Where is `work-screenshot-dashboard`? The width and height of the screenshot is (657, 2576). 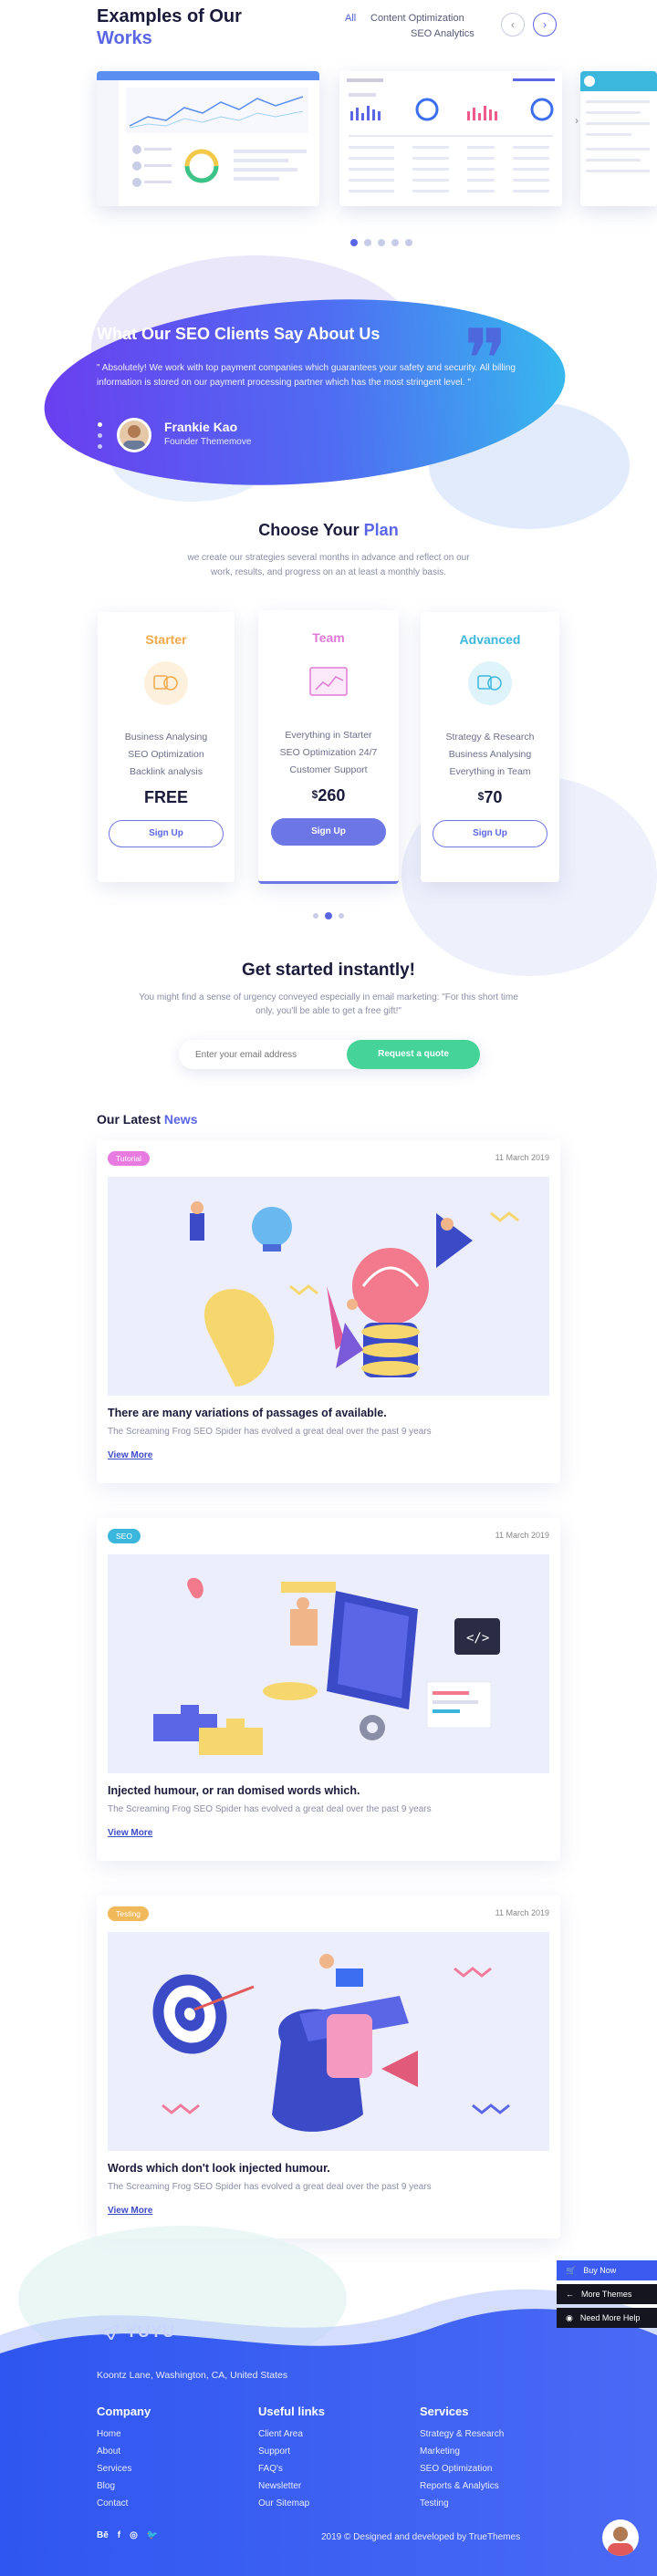 work-screenshot-dashboard is located at coordinates (208, 139).